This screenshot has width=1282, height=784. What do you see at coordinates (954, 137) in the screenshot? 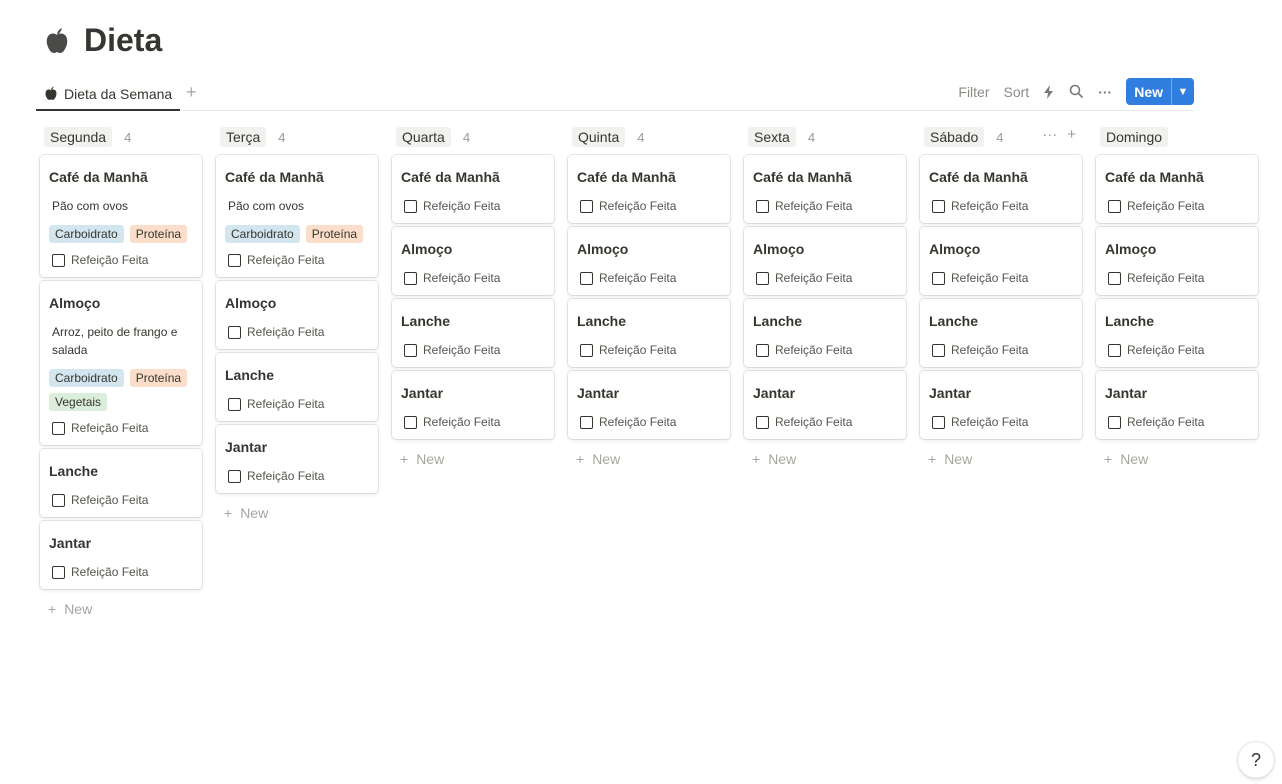
I see `column-name: Sábado` at bounding box center [954, 137].